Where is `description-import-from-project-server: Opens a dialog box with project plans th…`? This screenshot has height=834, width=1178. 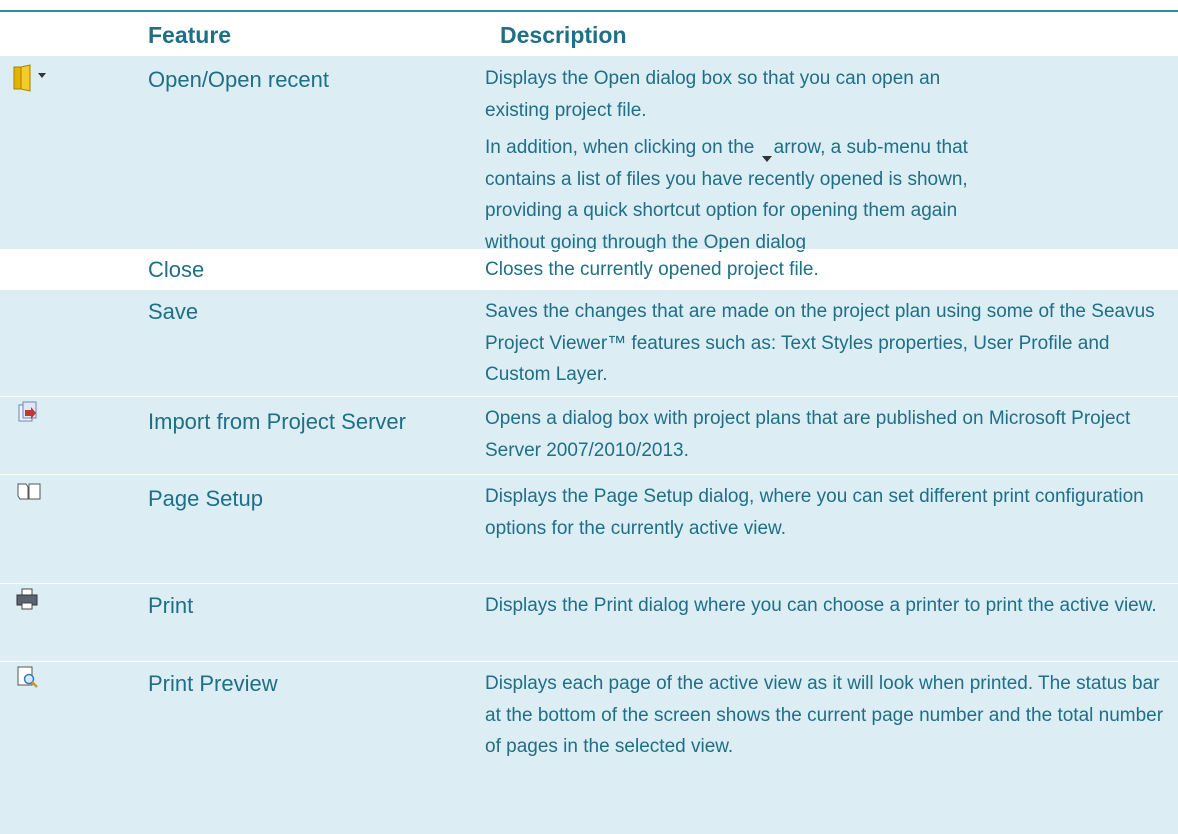 description-import-from-project-server: Opens a dialog box with project plans th… is located at coordinates (808, 434).